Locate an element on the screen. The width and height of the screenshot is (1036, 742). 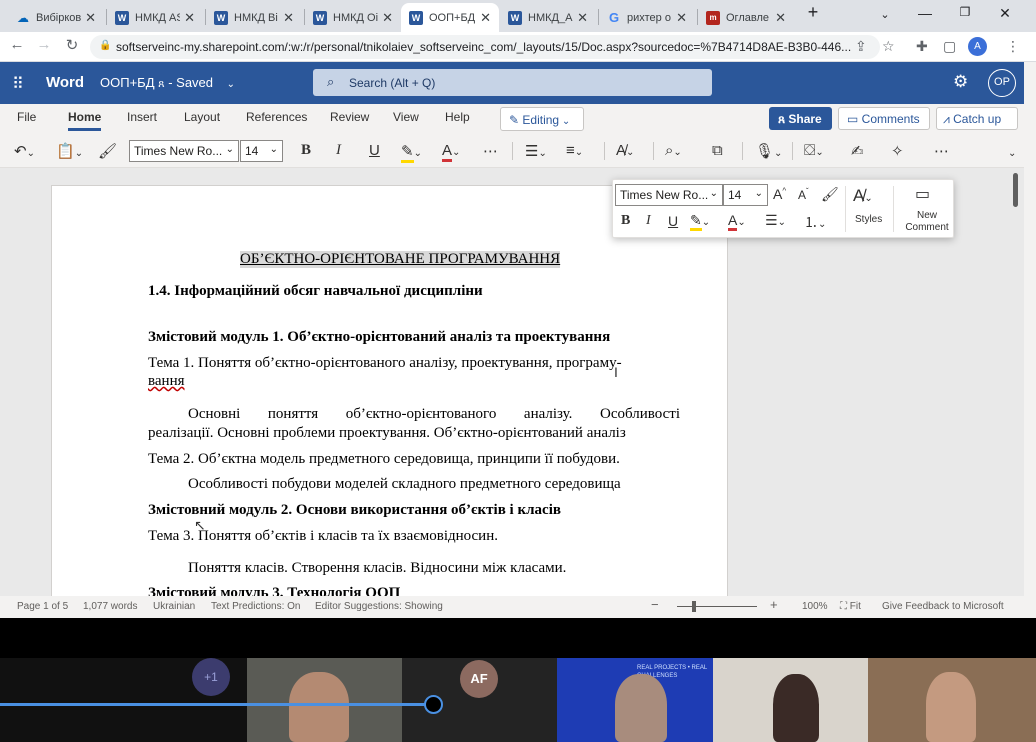
tab-references: References is located at coordinates (276, 117).